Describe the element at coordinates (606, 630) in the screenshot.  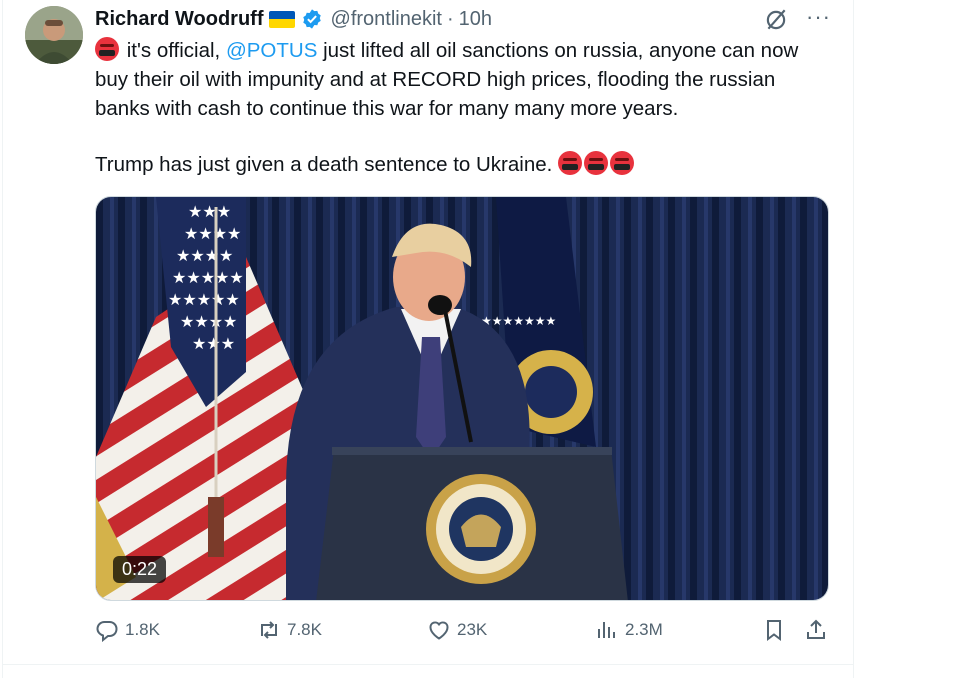
I see `views-icon` at that location.